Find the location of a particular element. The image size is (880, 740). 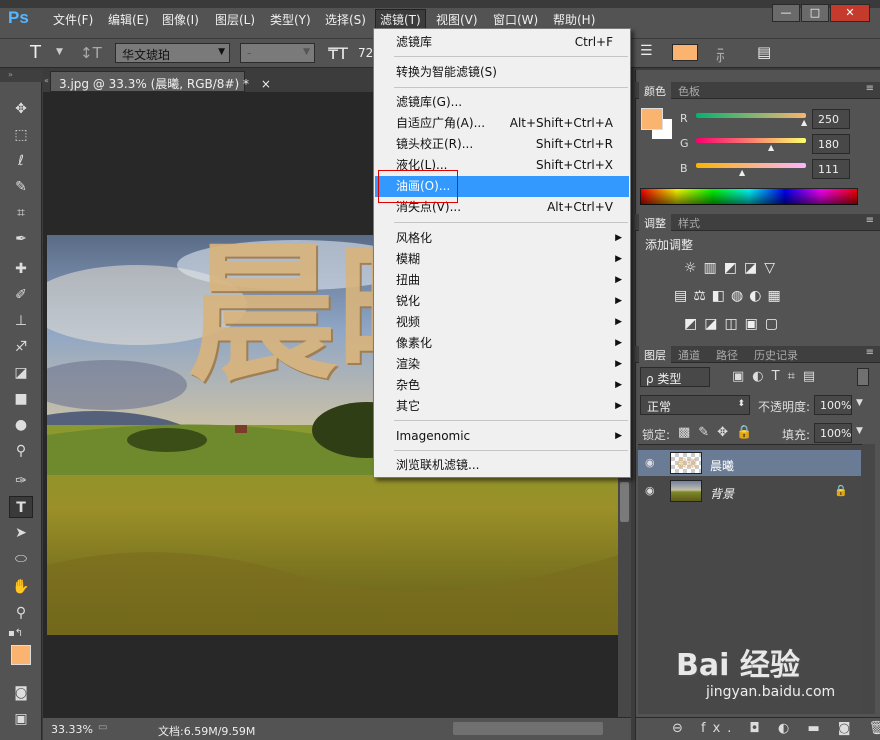

g-value-input: 180 is located at coordinates (831, 144).